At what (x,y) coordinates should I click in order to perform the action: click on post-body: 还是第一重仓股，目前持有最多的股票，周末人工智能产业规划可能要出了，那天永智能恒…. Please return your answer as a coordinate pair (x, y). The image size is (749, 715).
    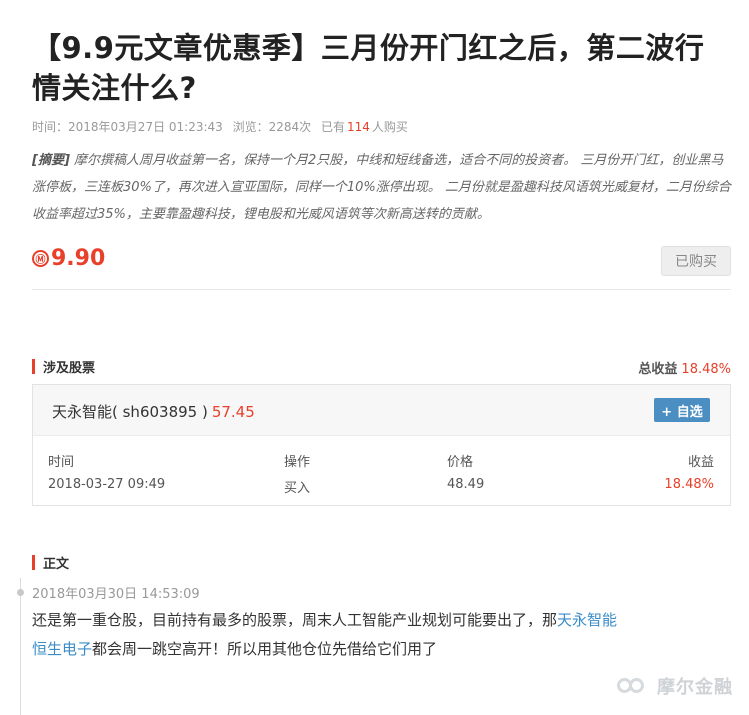
    Looking at the image, I should click on (377, 635).